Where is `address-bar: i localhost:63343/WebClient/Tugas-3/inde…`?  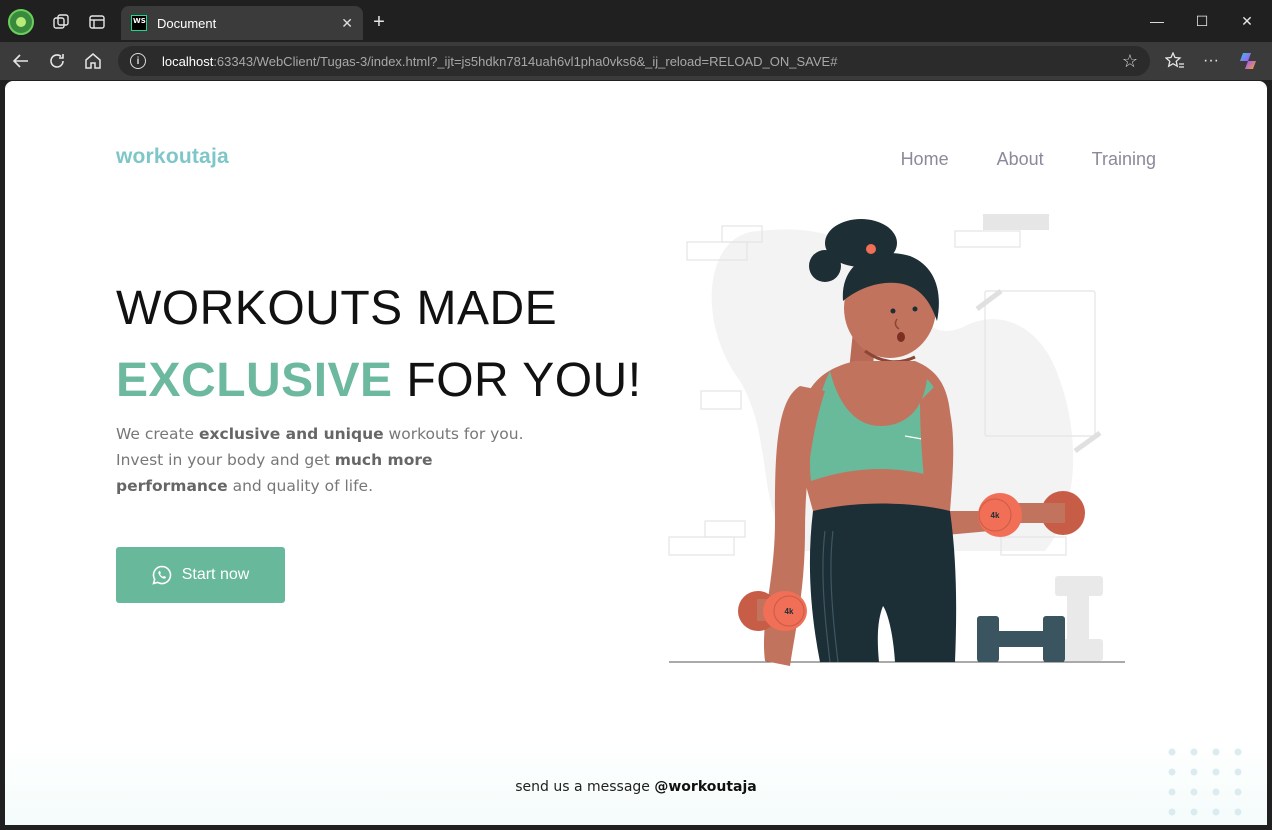 address-bar: i localhost:63343/WebClient/Tugas-3/inde… is located at coordinates (634, 61).